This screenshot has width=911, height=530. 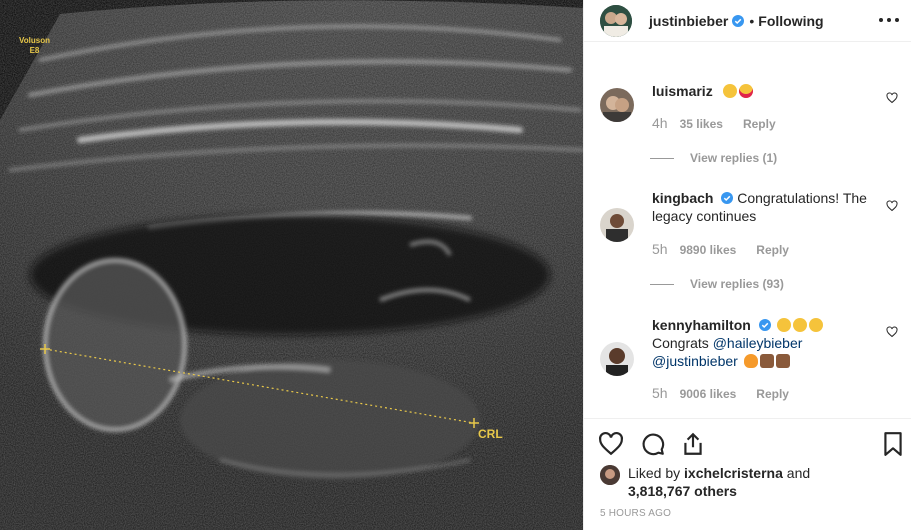 What do you see at coordinates (490, 434) in the screenshot?
I see `measurement-label: CRL` at bounding box center [490, 434].